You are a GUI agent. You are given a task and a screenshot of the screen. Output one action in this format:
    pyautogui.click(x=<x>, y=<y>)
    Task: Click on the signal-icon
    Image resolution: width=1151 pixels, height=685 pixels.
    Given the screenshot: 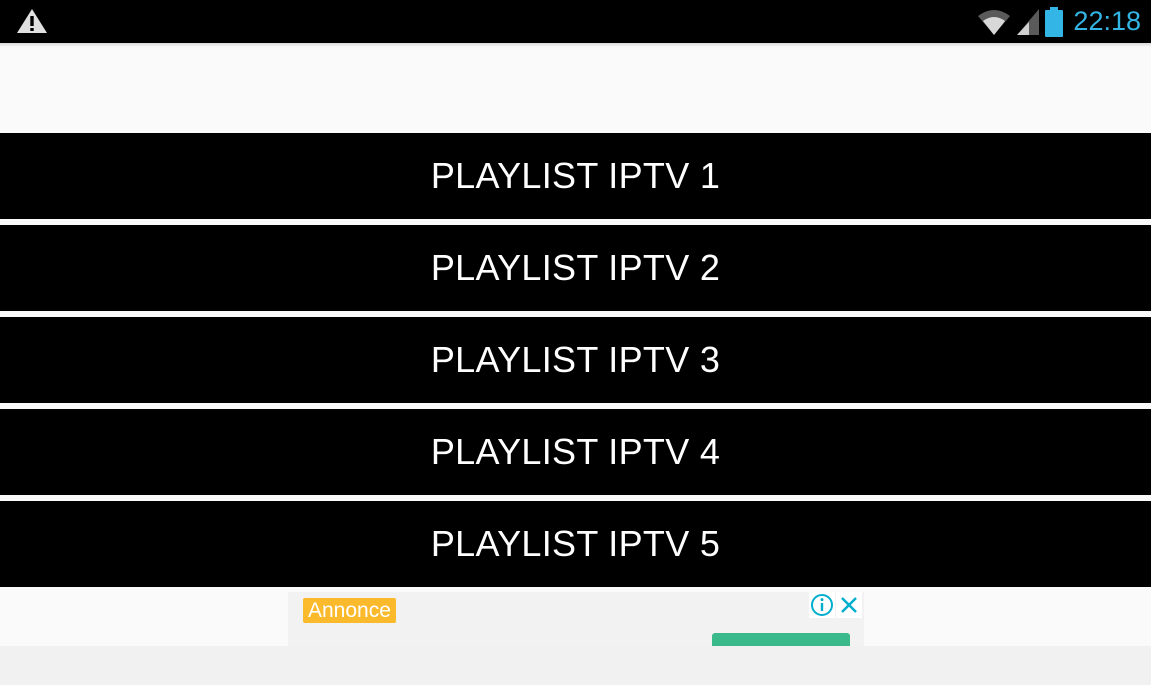 What is the action you would take?
    pyautogui.click(x=1028, y=21)
    